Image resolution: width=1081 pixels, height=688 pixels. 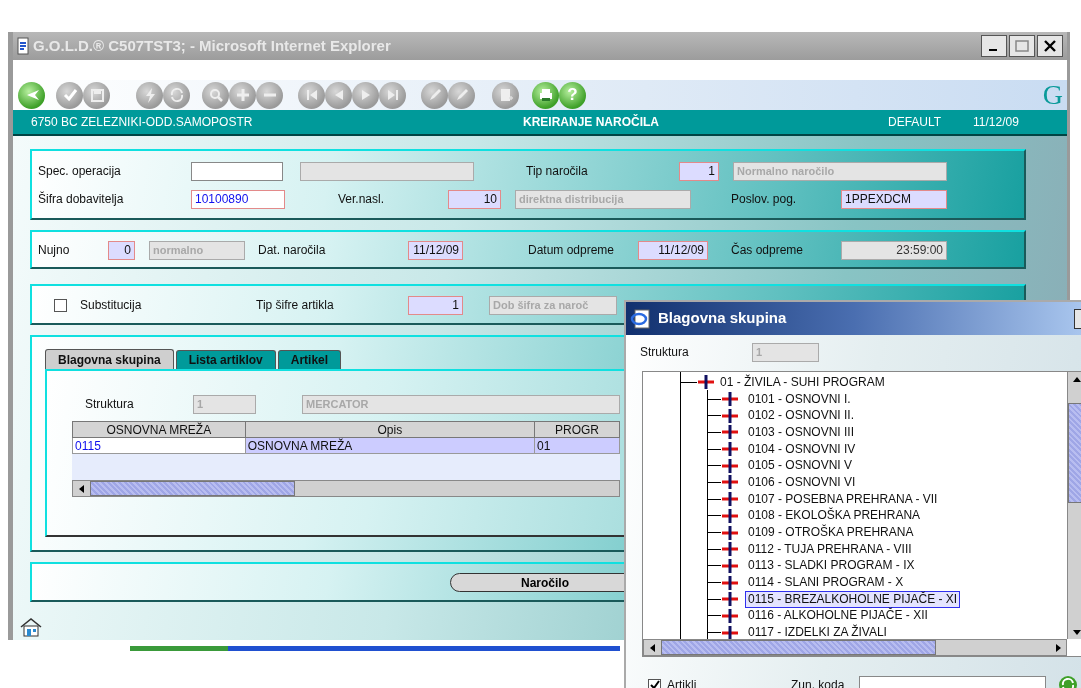 I want to click on close-icon, so click(x=1050, y=46).